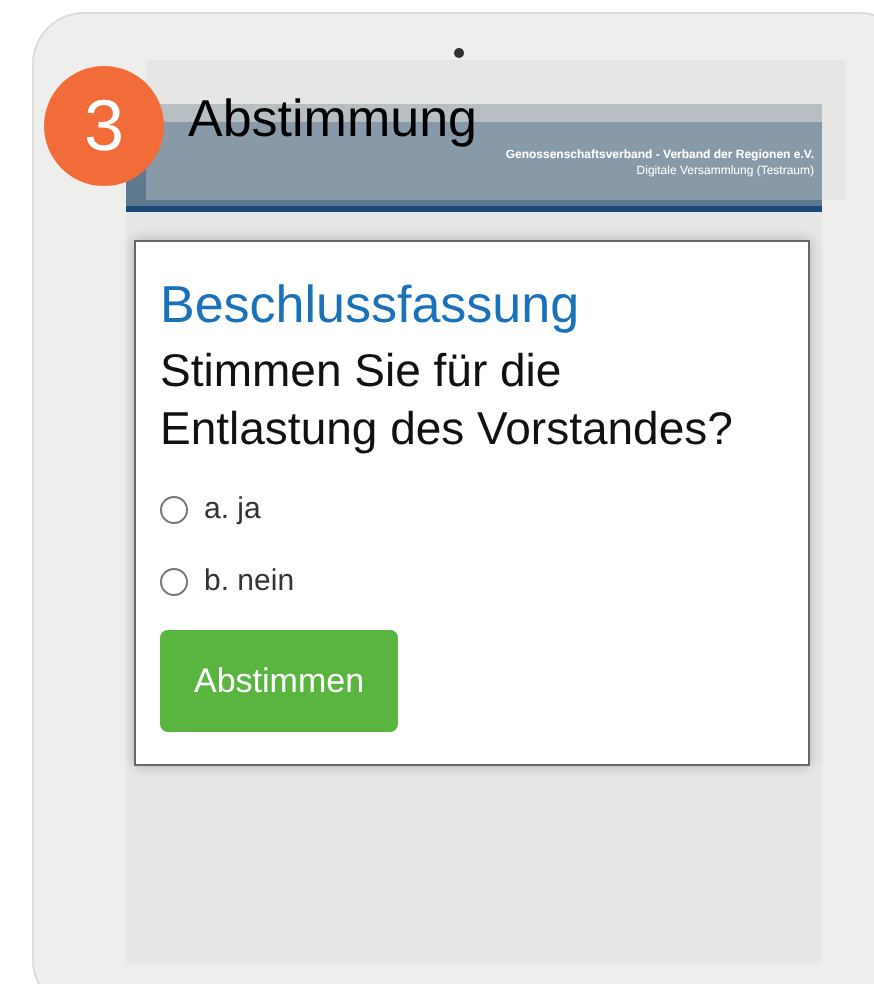 The image size is (874, 984). I want to click on question-text: Stimmen Sie für die Entlastung des Vorstandes?, so click(447, 400).